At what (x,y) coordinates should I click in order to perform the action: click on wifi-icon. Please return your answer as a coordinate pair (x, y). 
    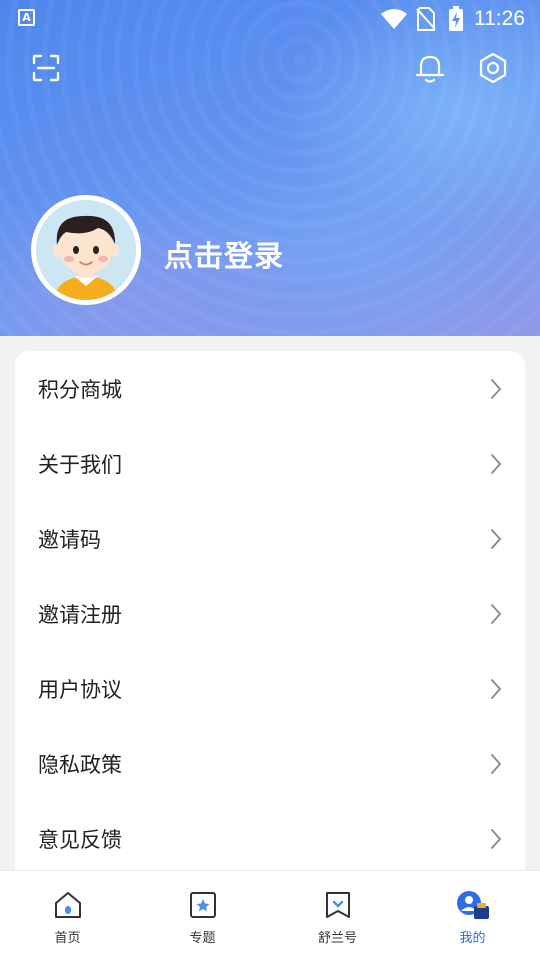
    Looking at the image, I should click on (394, 19).